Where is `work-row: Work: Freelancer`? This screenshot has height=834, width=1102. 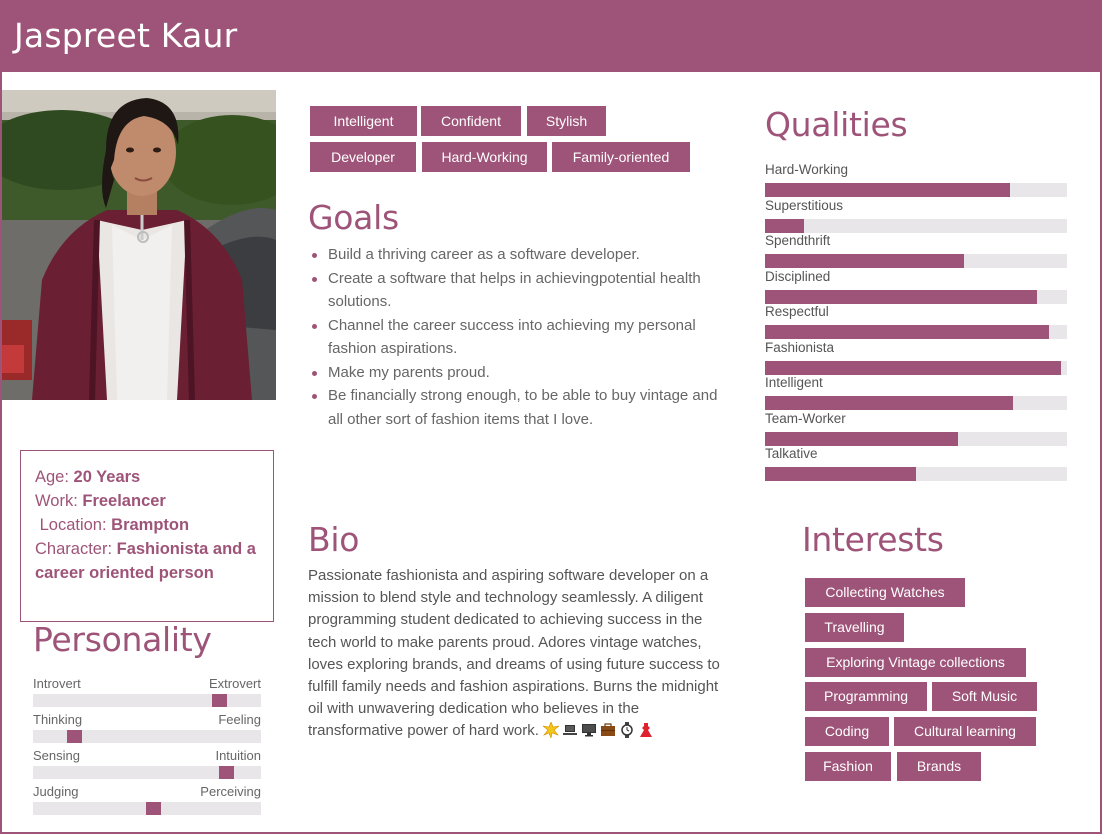
work-row: Work: Freelancer is located at coordinates (147, 501).